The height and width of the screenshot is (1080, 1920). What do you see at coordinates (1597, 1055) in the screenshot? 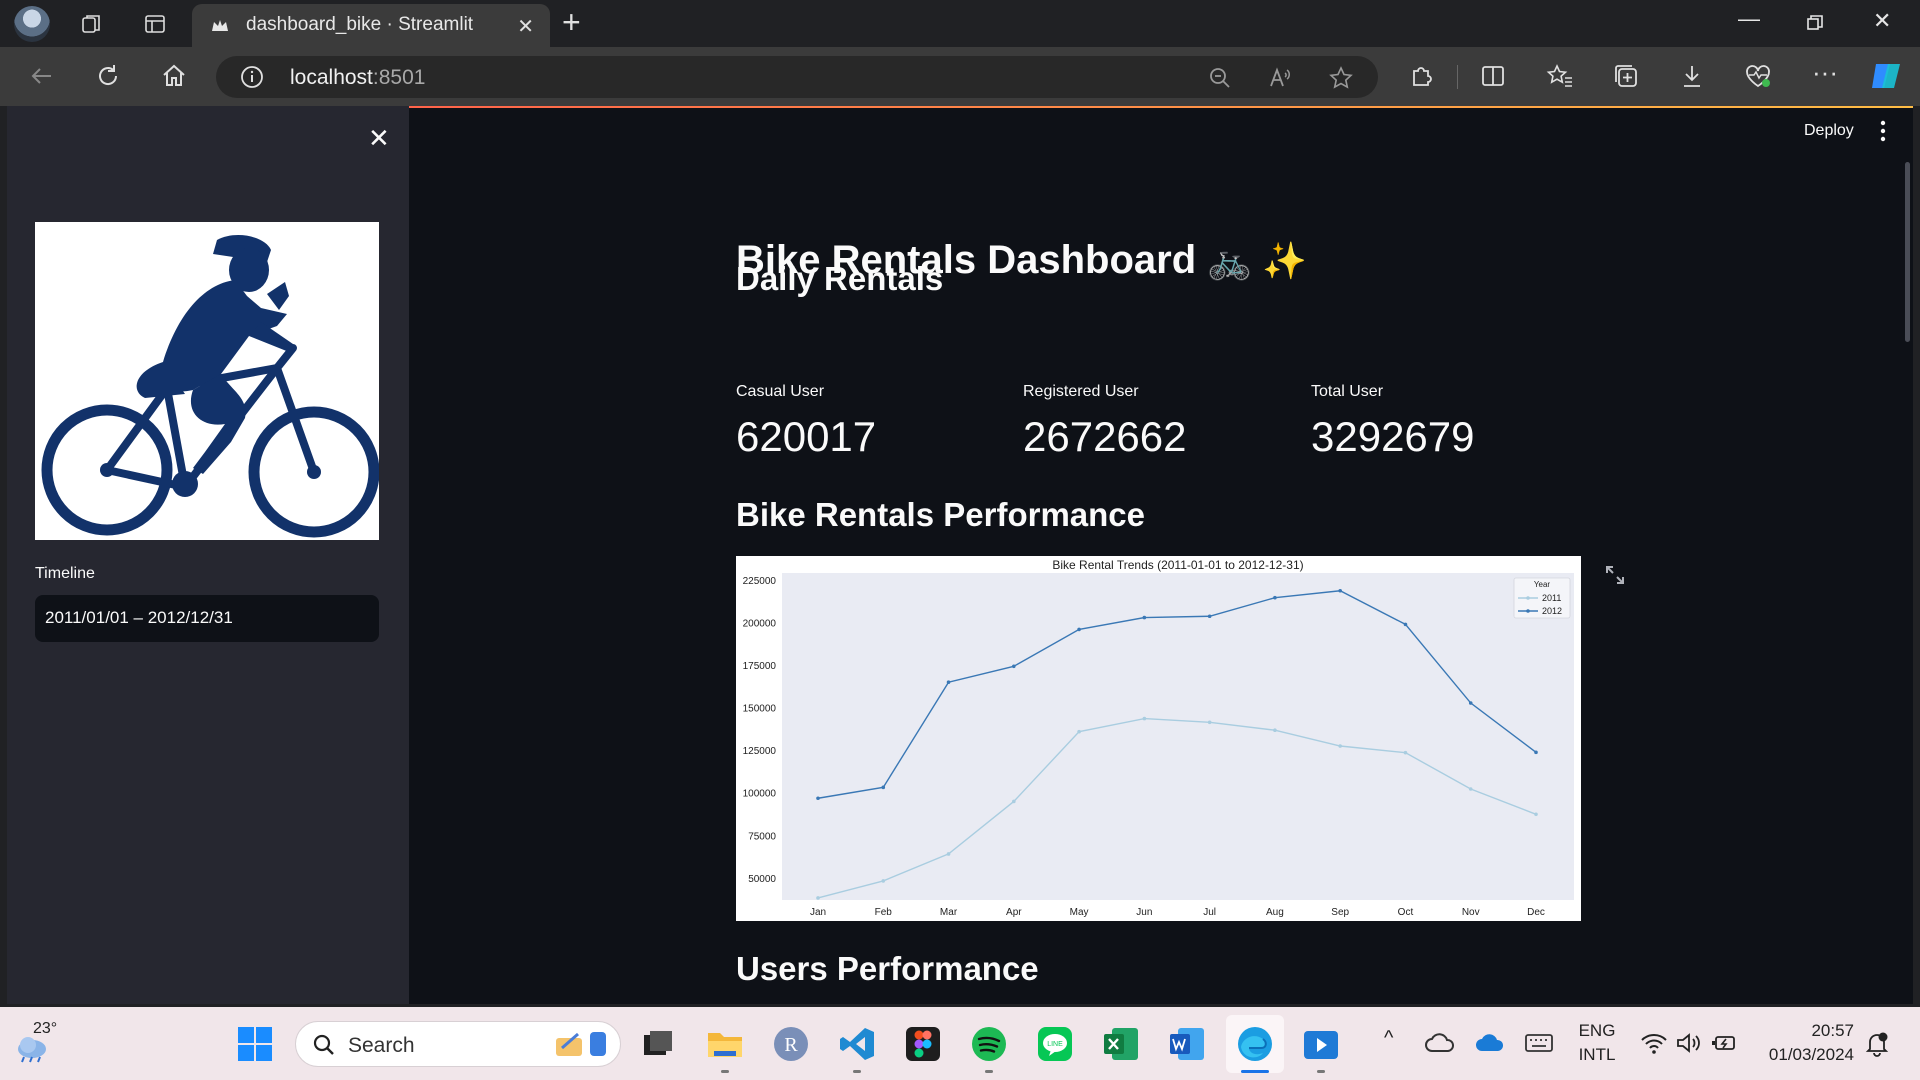
I see `language-indicator-bottom: INTL` at bounding box center [1597, 1055].